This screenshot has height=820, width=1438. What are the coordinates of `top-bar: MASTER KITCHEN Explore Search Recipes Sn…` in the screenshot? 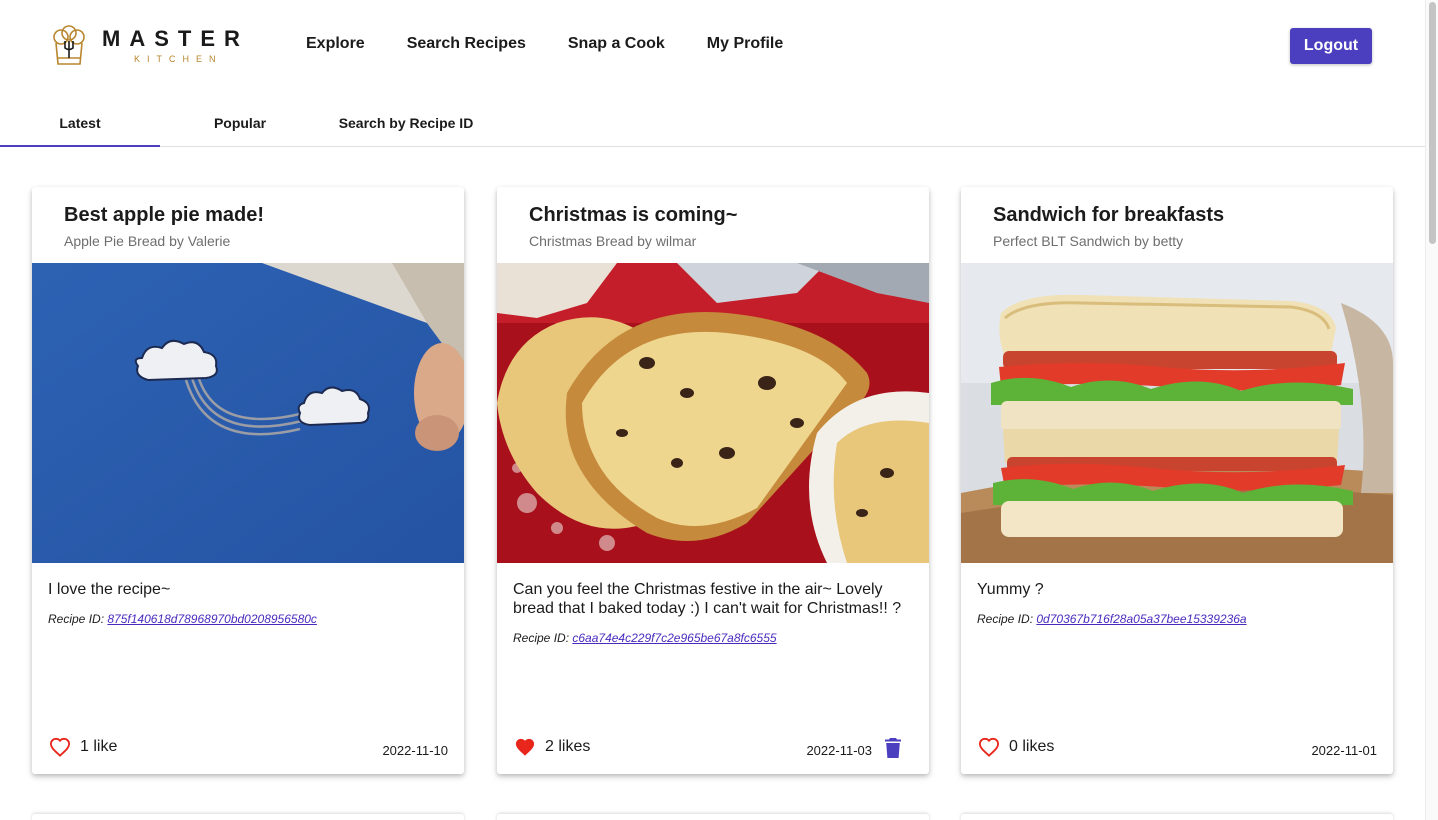 It's located at (712, 46).